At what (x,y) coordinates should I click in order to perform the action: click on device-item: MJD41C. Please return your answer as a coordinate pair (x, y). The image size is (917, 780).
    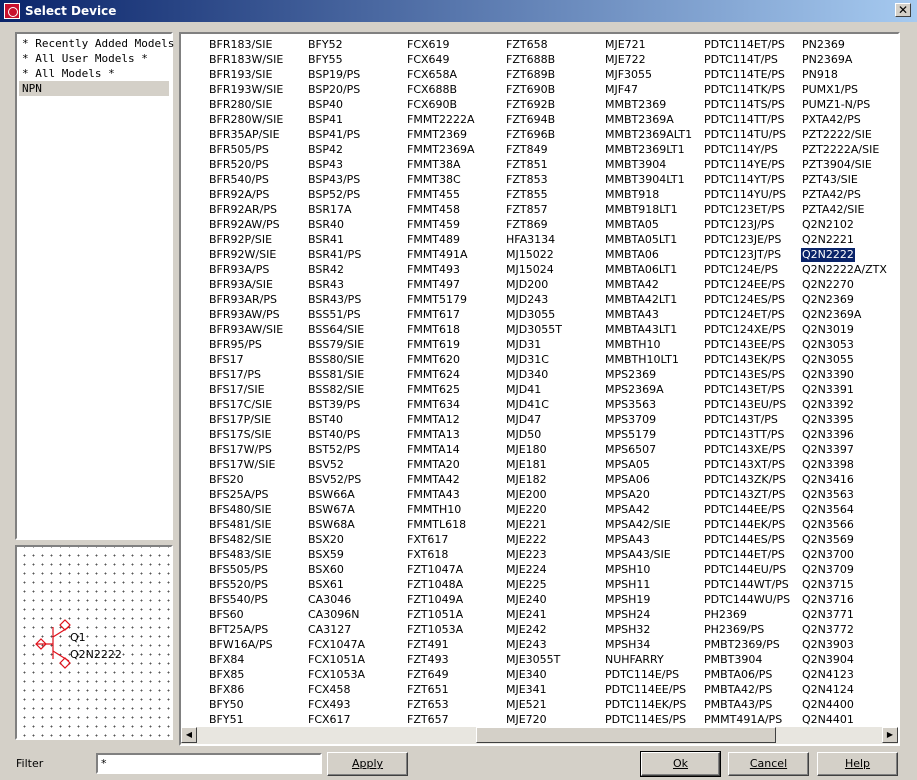
    Looking at the image, I should click on (527, 405).